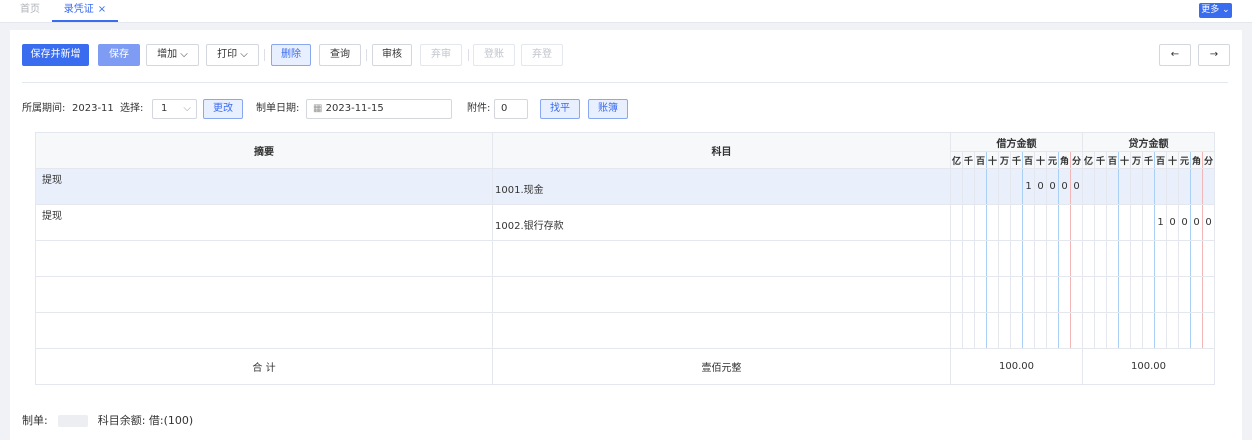 This screenshot has height=440, width=1252. What do you see at coordinates (1215, 10) in the screenshot?
I see `more-button: 更多 ⌄` at bounding box center [1215, 10].